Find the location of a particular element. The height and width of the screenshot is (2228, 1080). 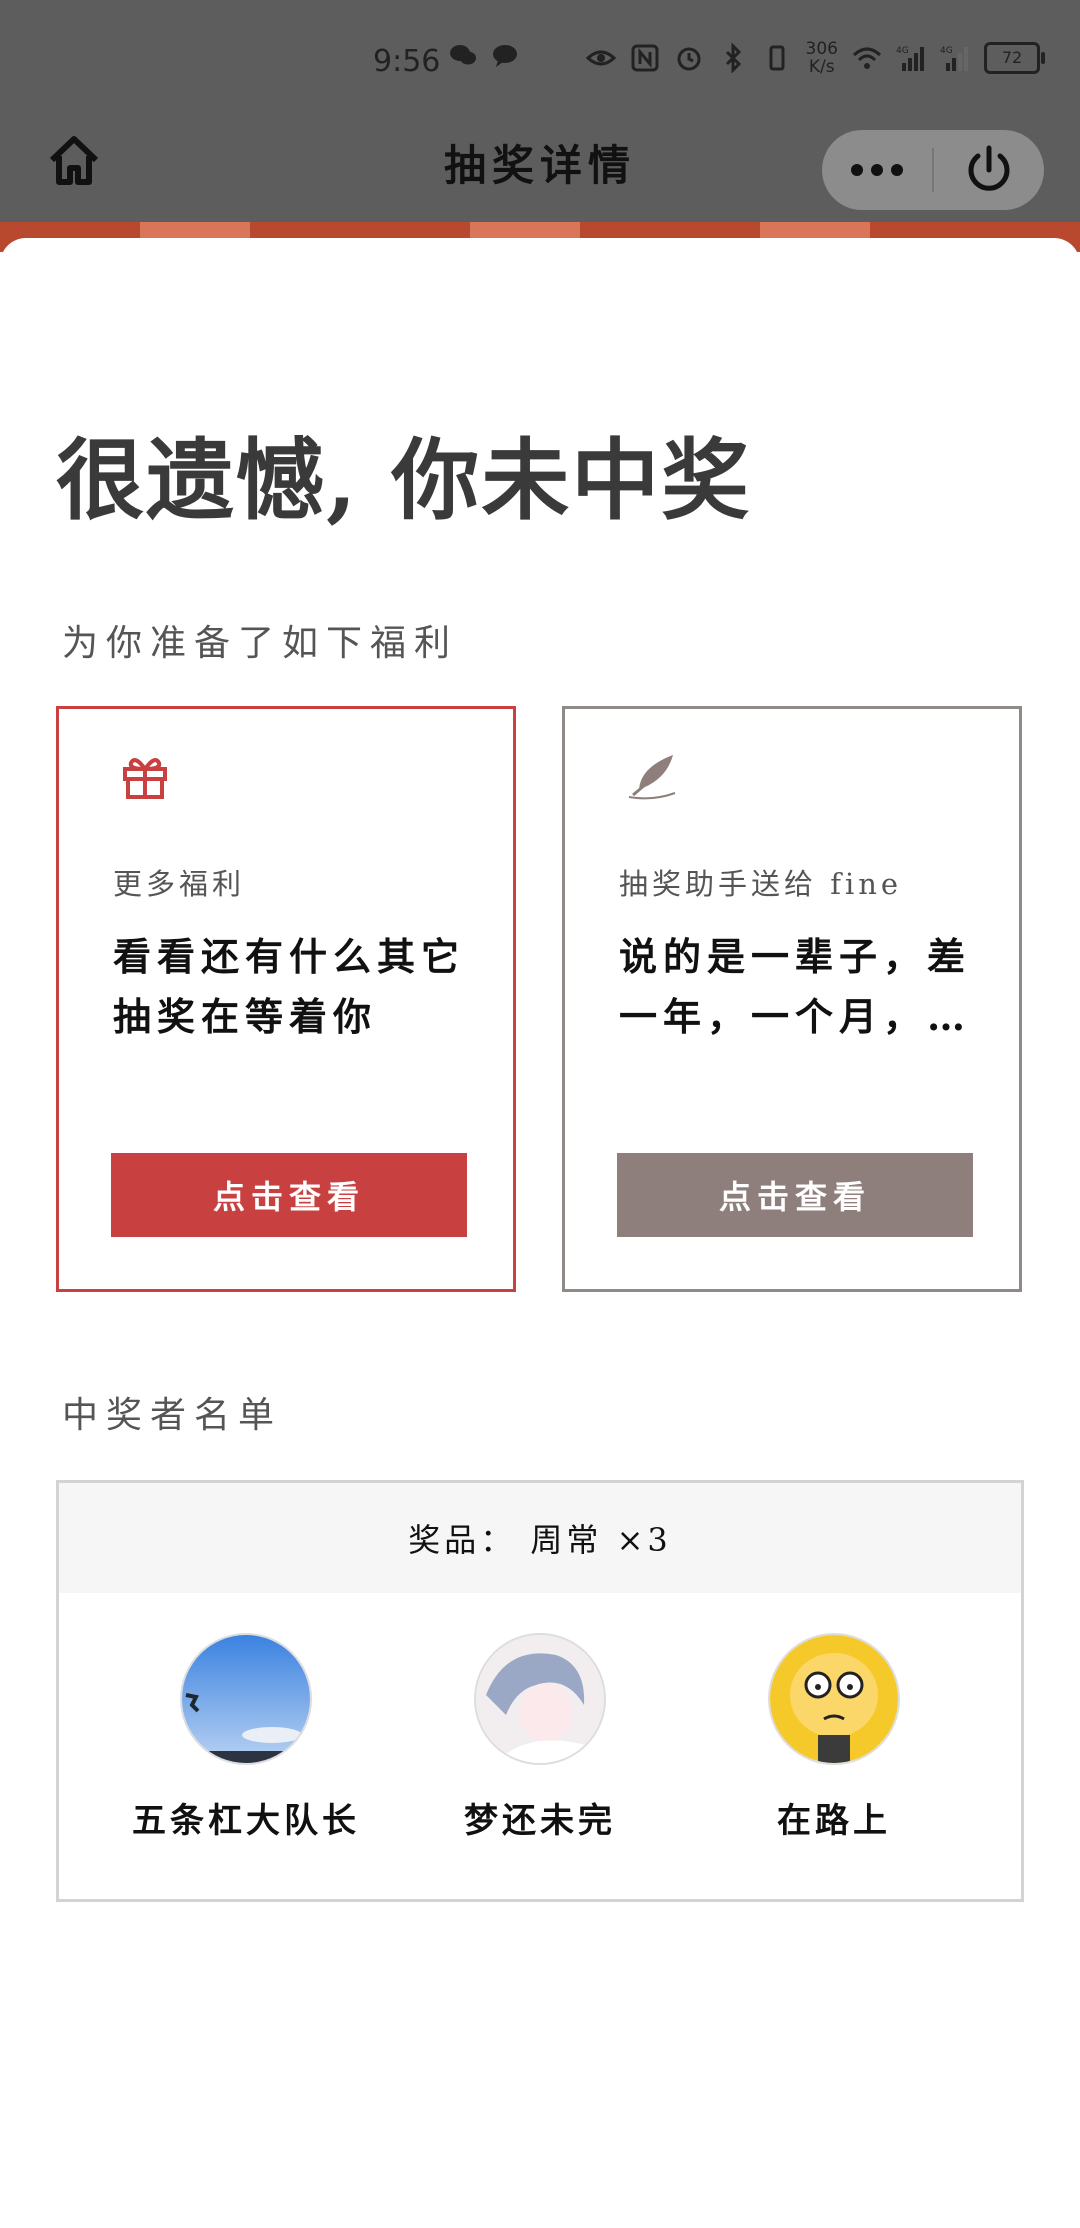

eye-icon is located at coordinates (600, 58).